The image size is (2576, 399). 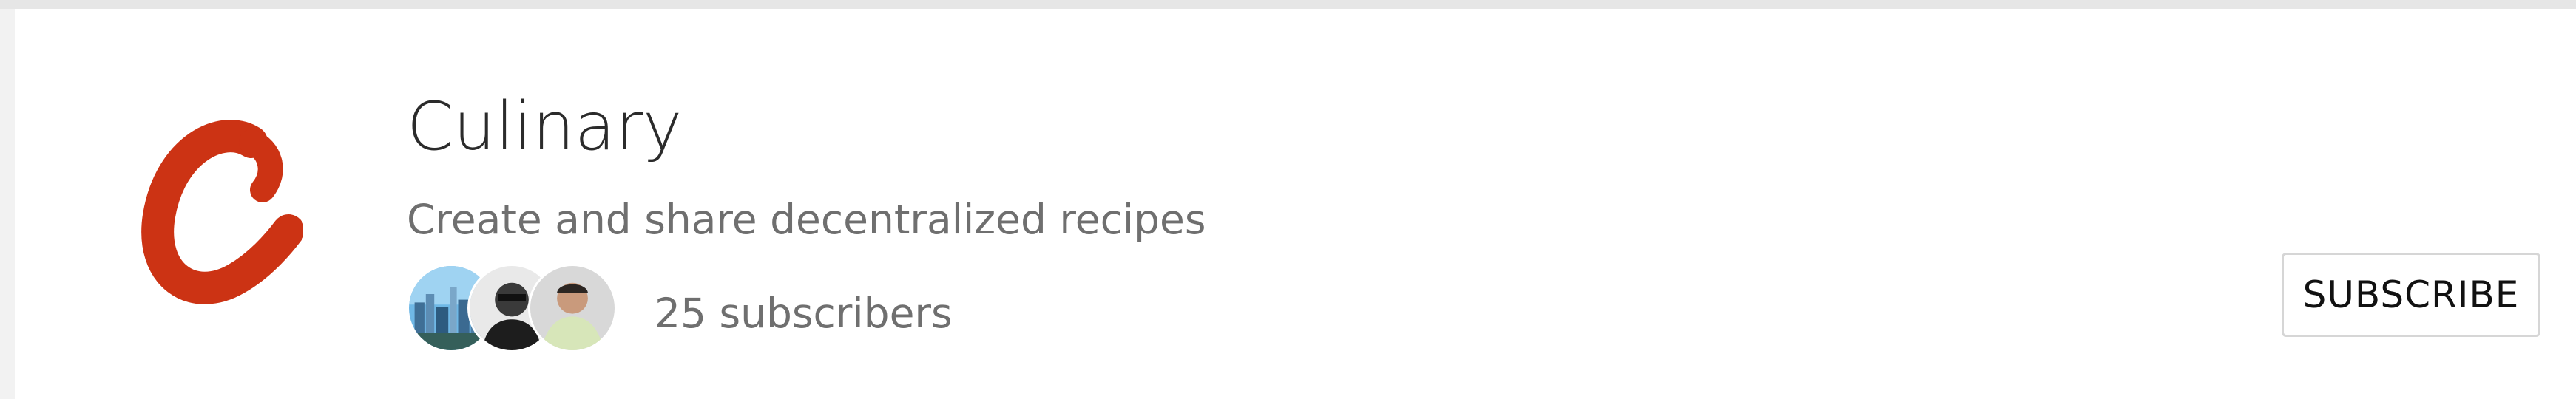 I want to click on subscribe-button: SUBSCRIBE, so click(x=2411, y=295).